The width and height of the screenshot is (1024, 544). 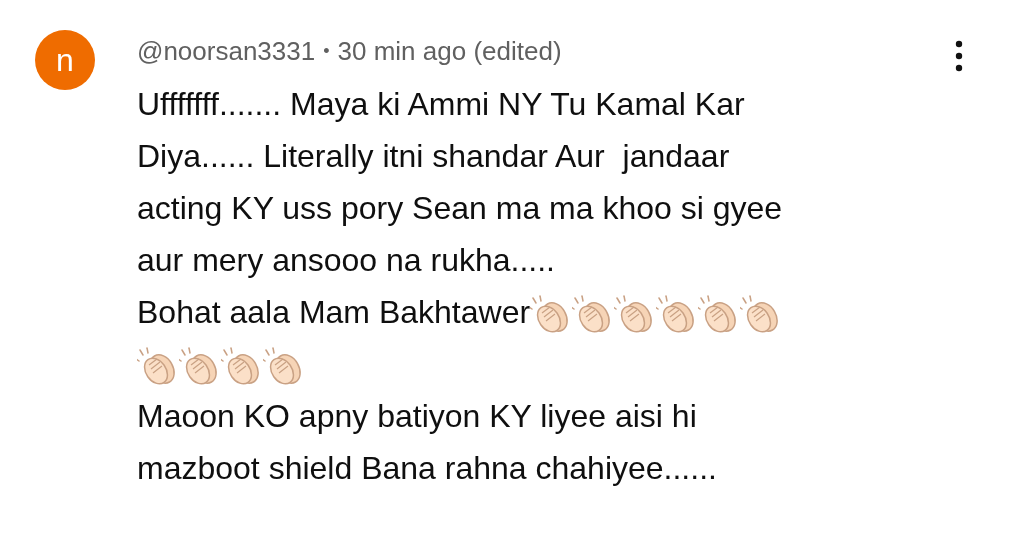 What do you see at coordinates (959, 56) in the screenshot?
I see `more-options-icon` at bounding box center [959, 56].